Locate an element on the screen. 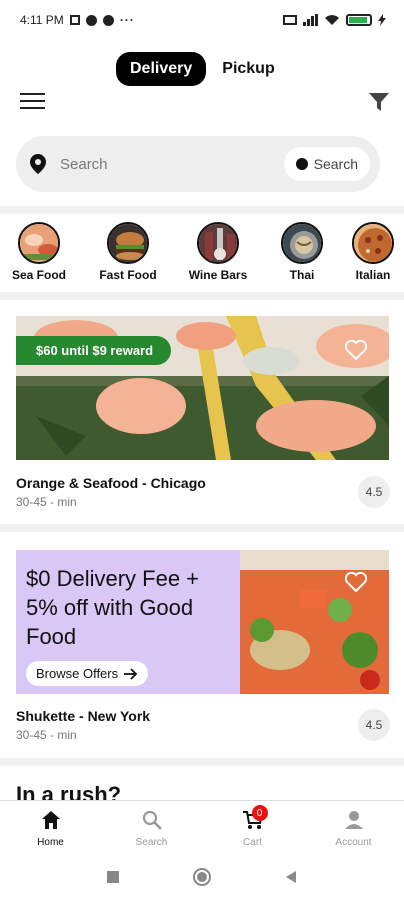  home-button-icon is located at coordinates (202, 877).